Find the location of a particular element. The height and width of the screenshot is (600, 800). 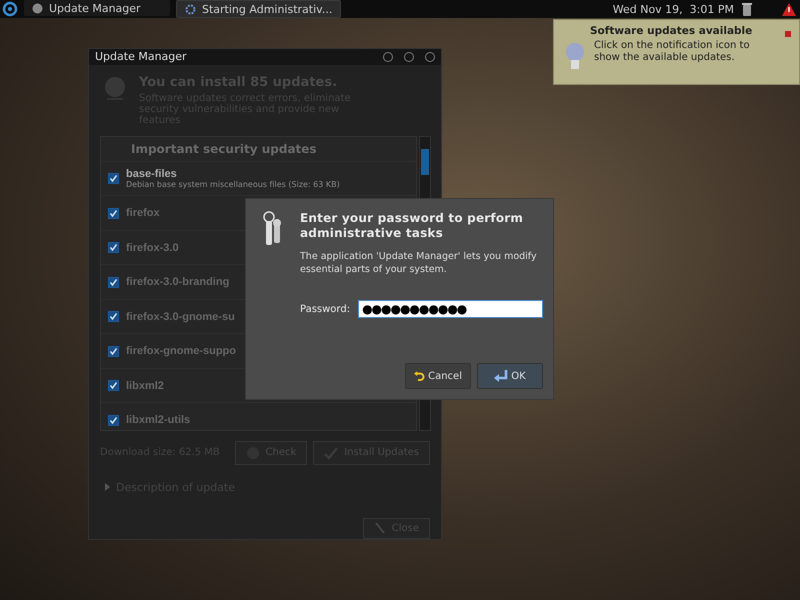

clock: Wed Nov 19, 3:01 PM is located at coordinates (673, 9).